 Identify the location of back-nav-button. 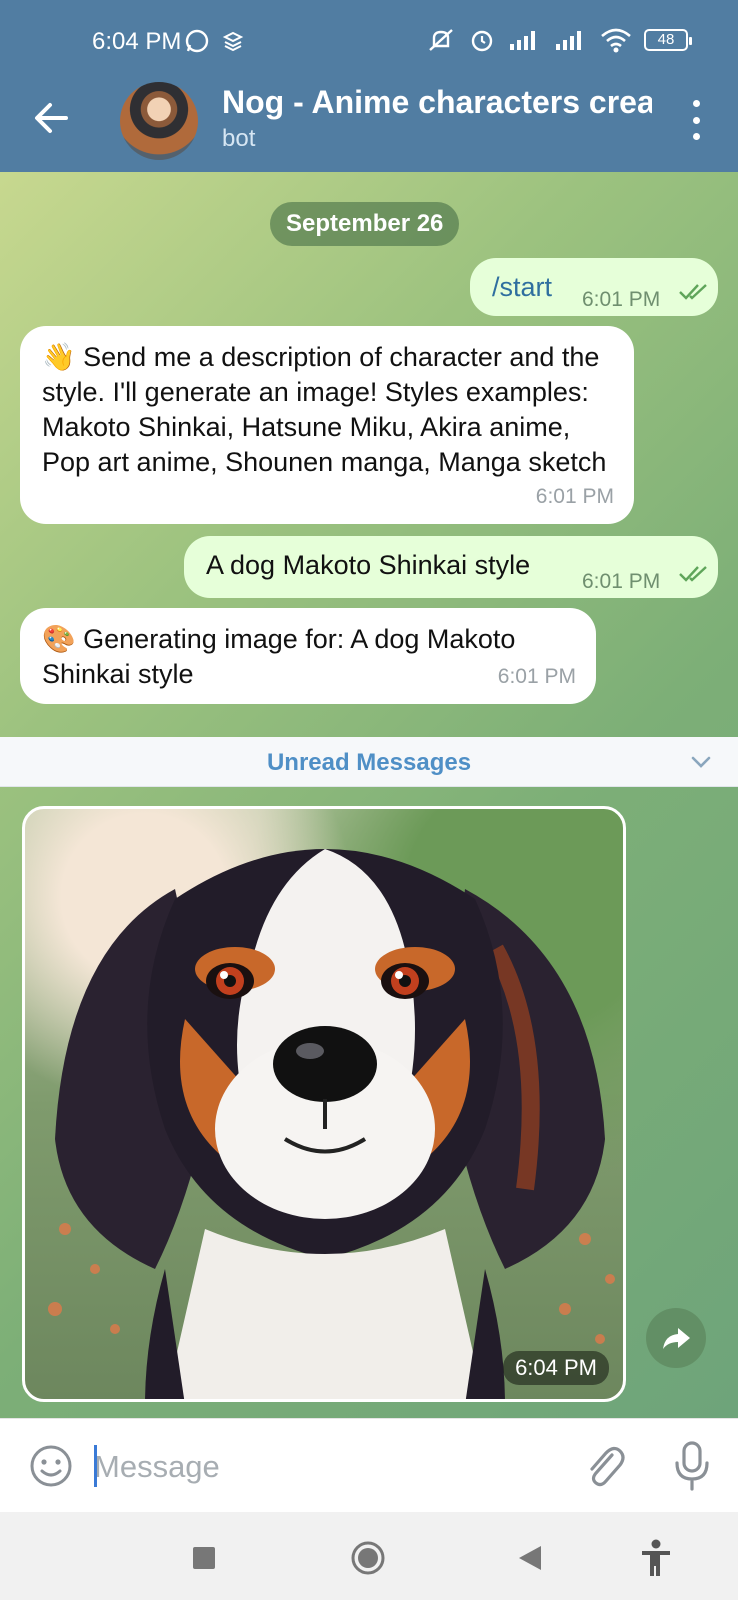
(530, 1558).